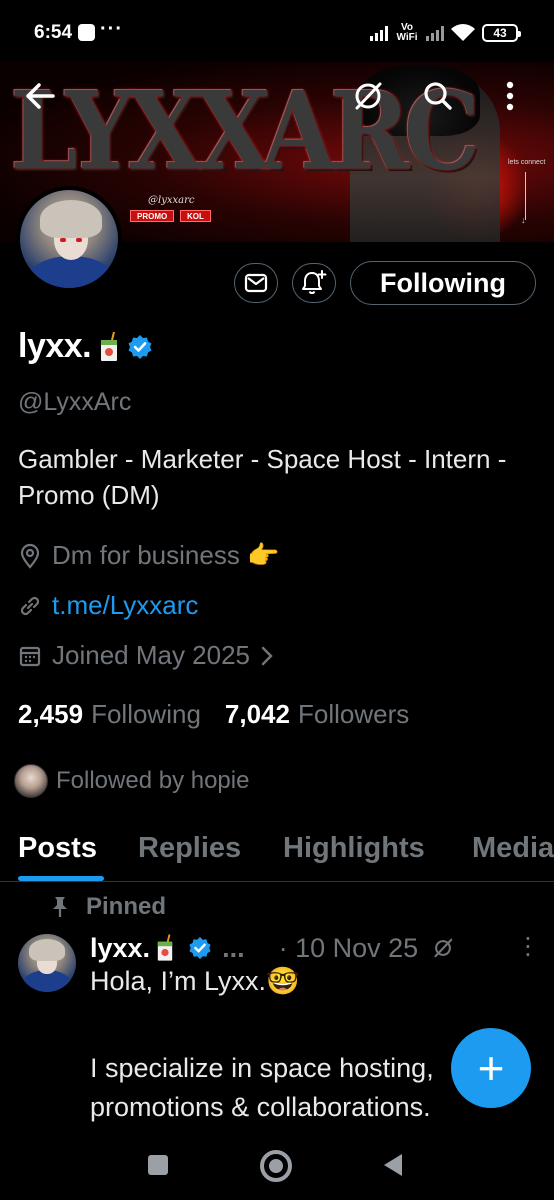 This screenshot has width=554, height=1200. I want to click on tab-posts: Posts, so click(57, 848).